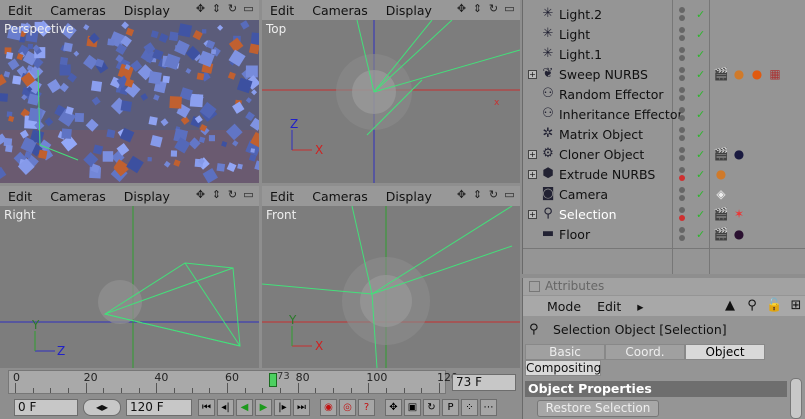 The height and width of the screenshot is (419, 805). I want to click on object-name: Camera, so click(583, 194).